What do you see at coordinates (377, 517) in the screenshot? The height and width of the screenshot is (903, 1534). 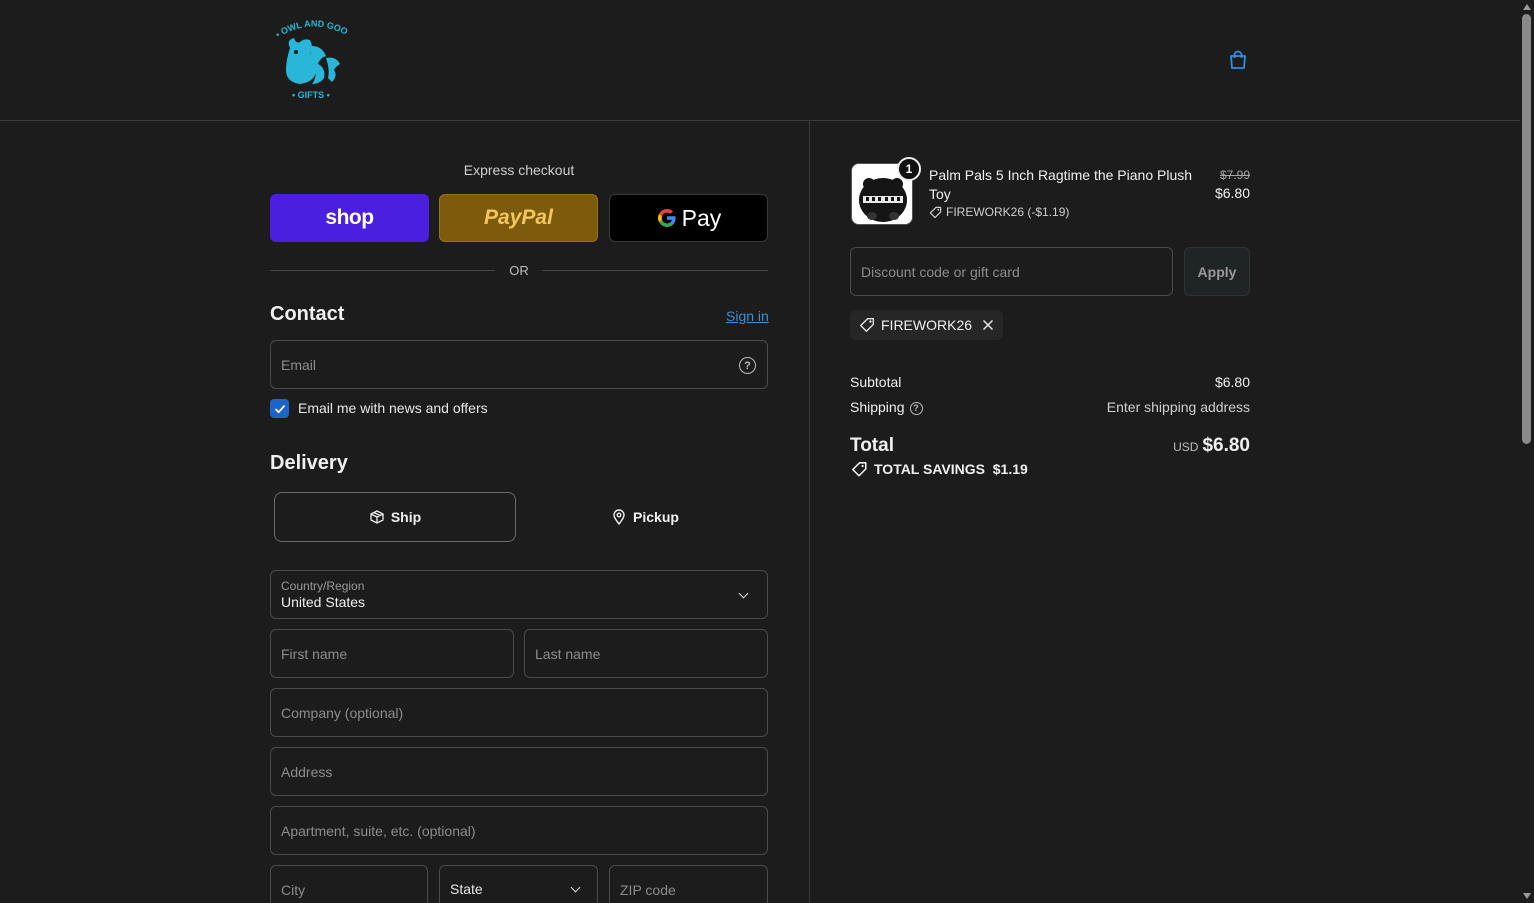 I see `box-icon` at bounding box center [377, 517].